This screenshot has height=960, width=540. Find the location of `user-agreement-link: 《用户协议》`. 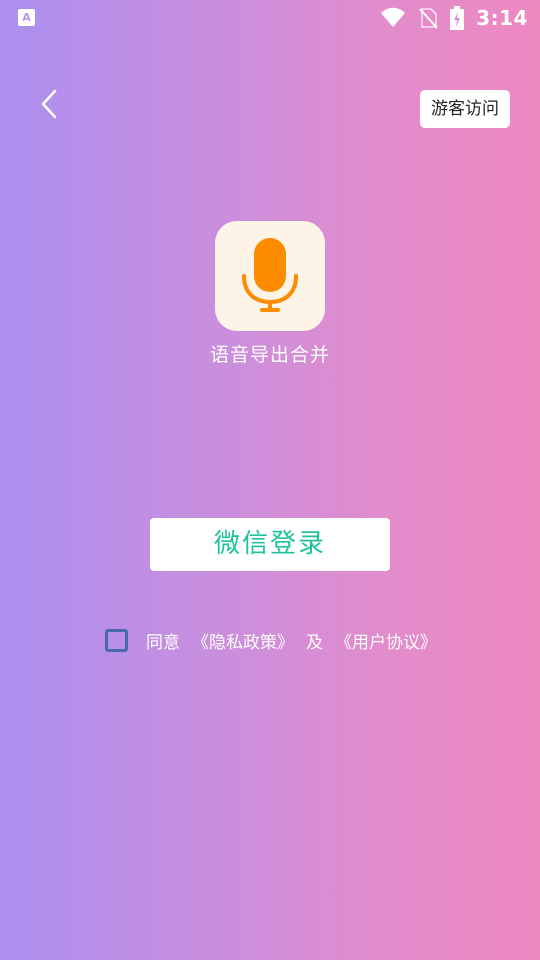

user-agreement-link: 《用户协议》 is located at coordinates (386, 643).